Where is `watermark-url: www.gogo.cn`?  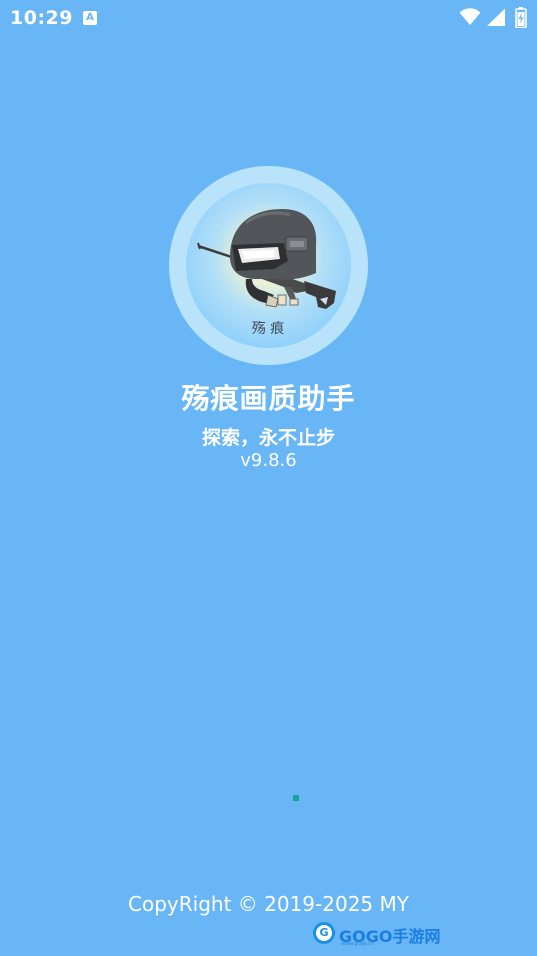 watermark-url: www.gogo.cn is located at coordinates (358, 944).